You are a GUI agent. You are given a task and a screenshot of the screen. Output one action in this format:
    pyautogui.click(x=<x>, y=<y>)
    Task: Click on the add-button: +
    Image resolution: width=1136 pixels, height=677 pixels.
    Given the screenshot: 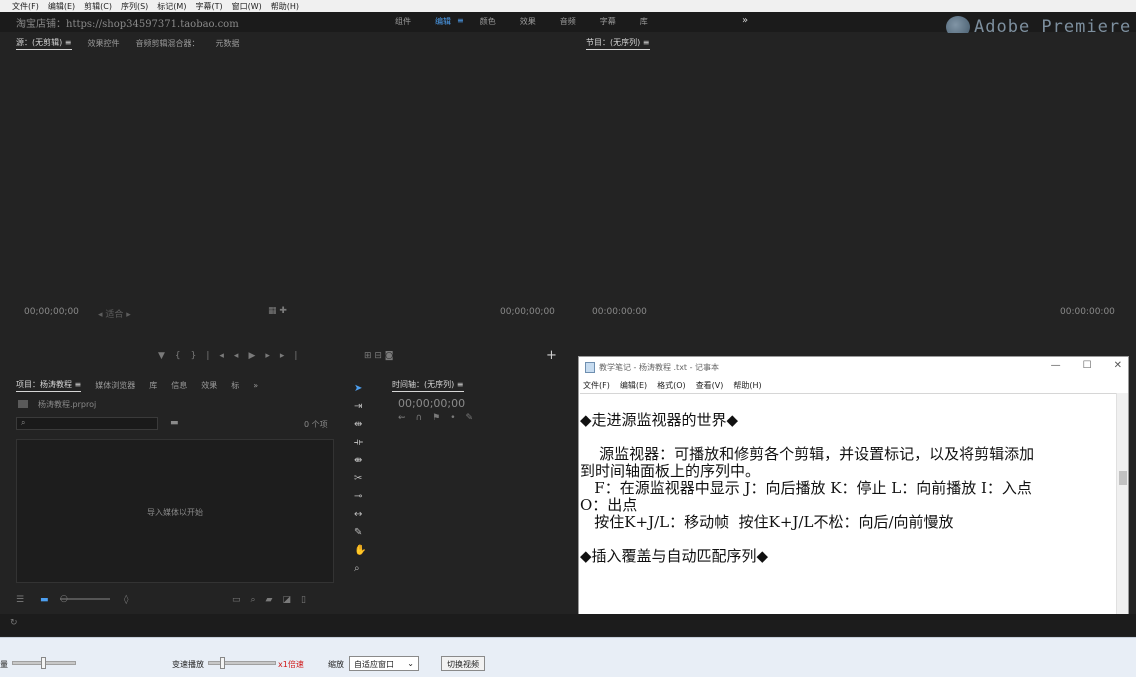 What is the action you would take?
    pyautogui.click(x=551, y=355)
    